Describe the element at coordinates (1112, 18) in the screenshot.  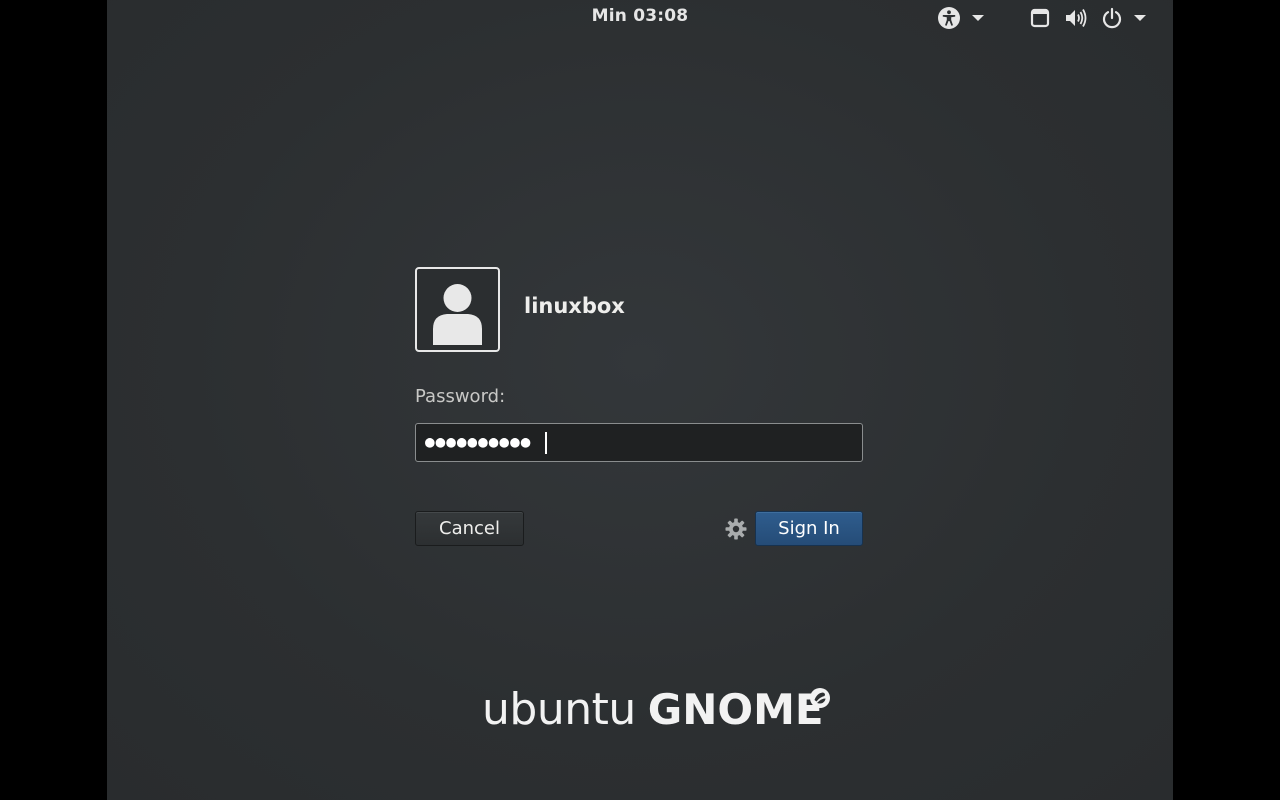
I see `power-icon` at that location.